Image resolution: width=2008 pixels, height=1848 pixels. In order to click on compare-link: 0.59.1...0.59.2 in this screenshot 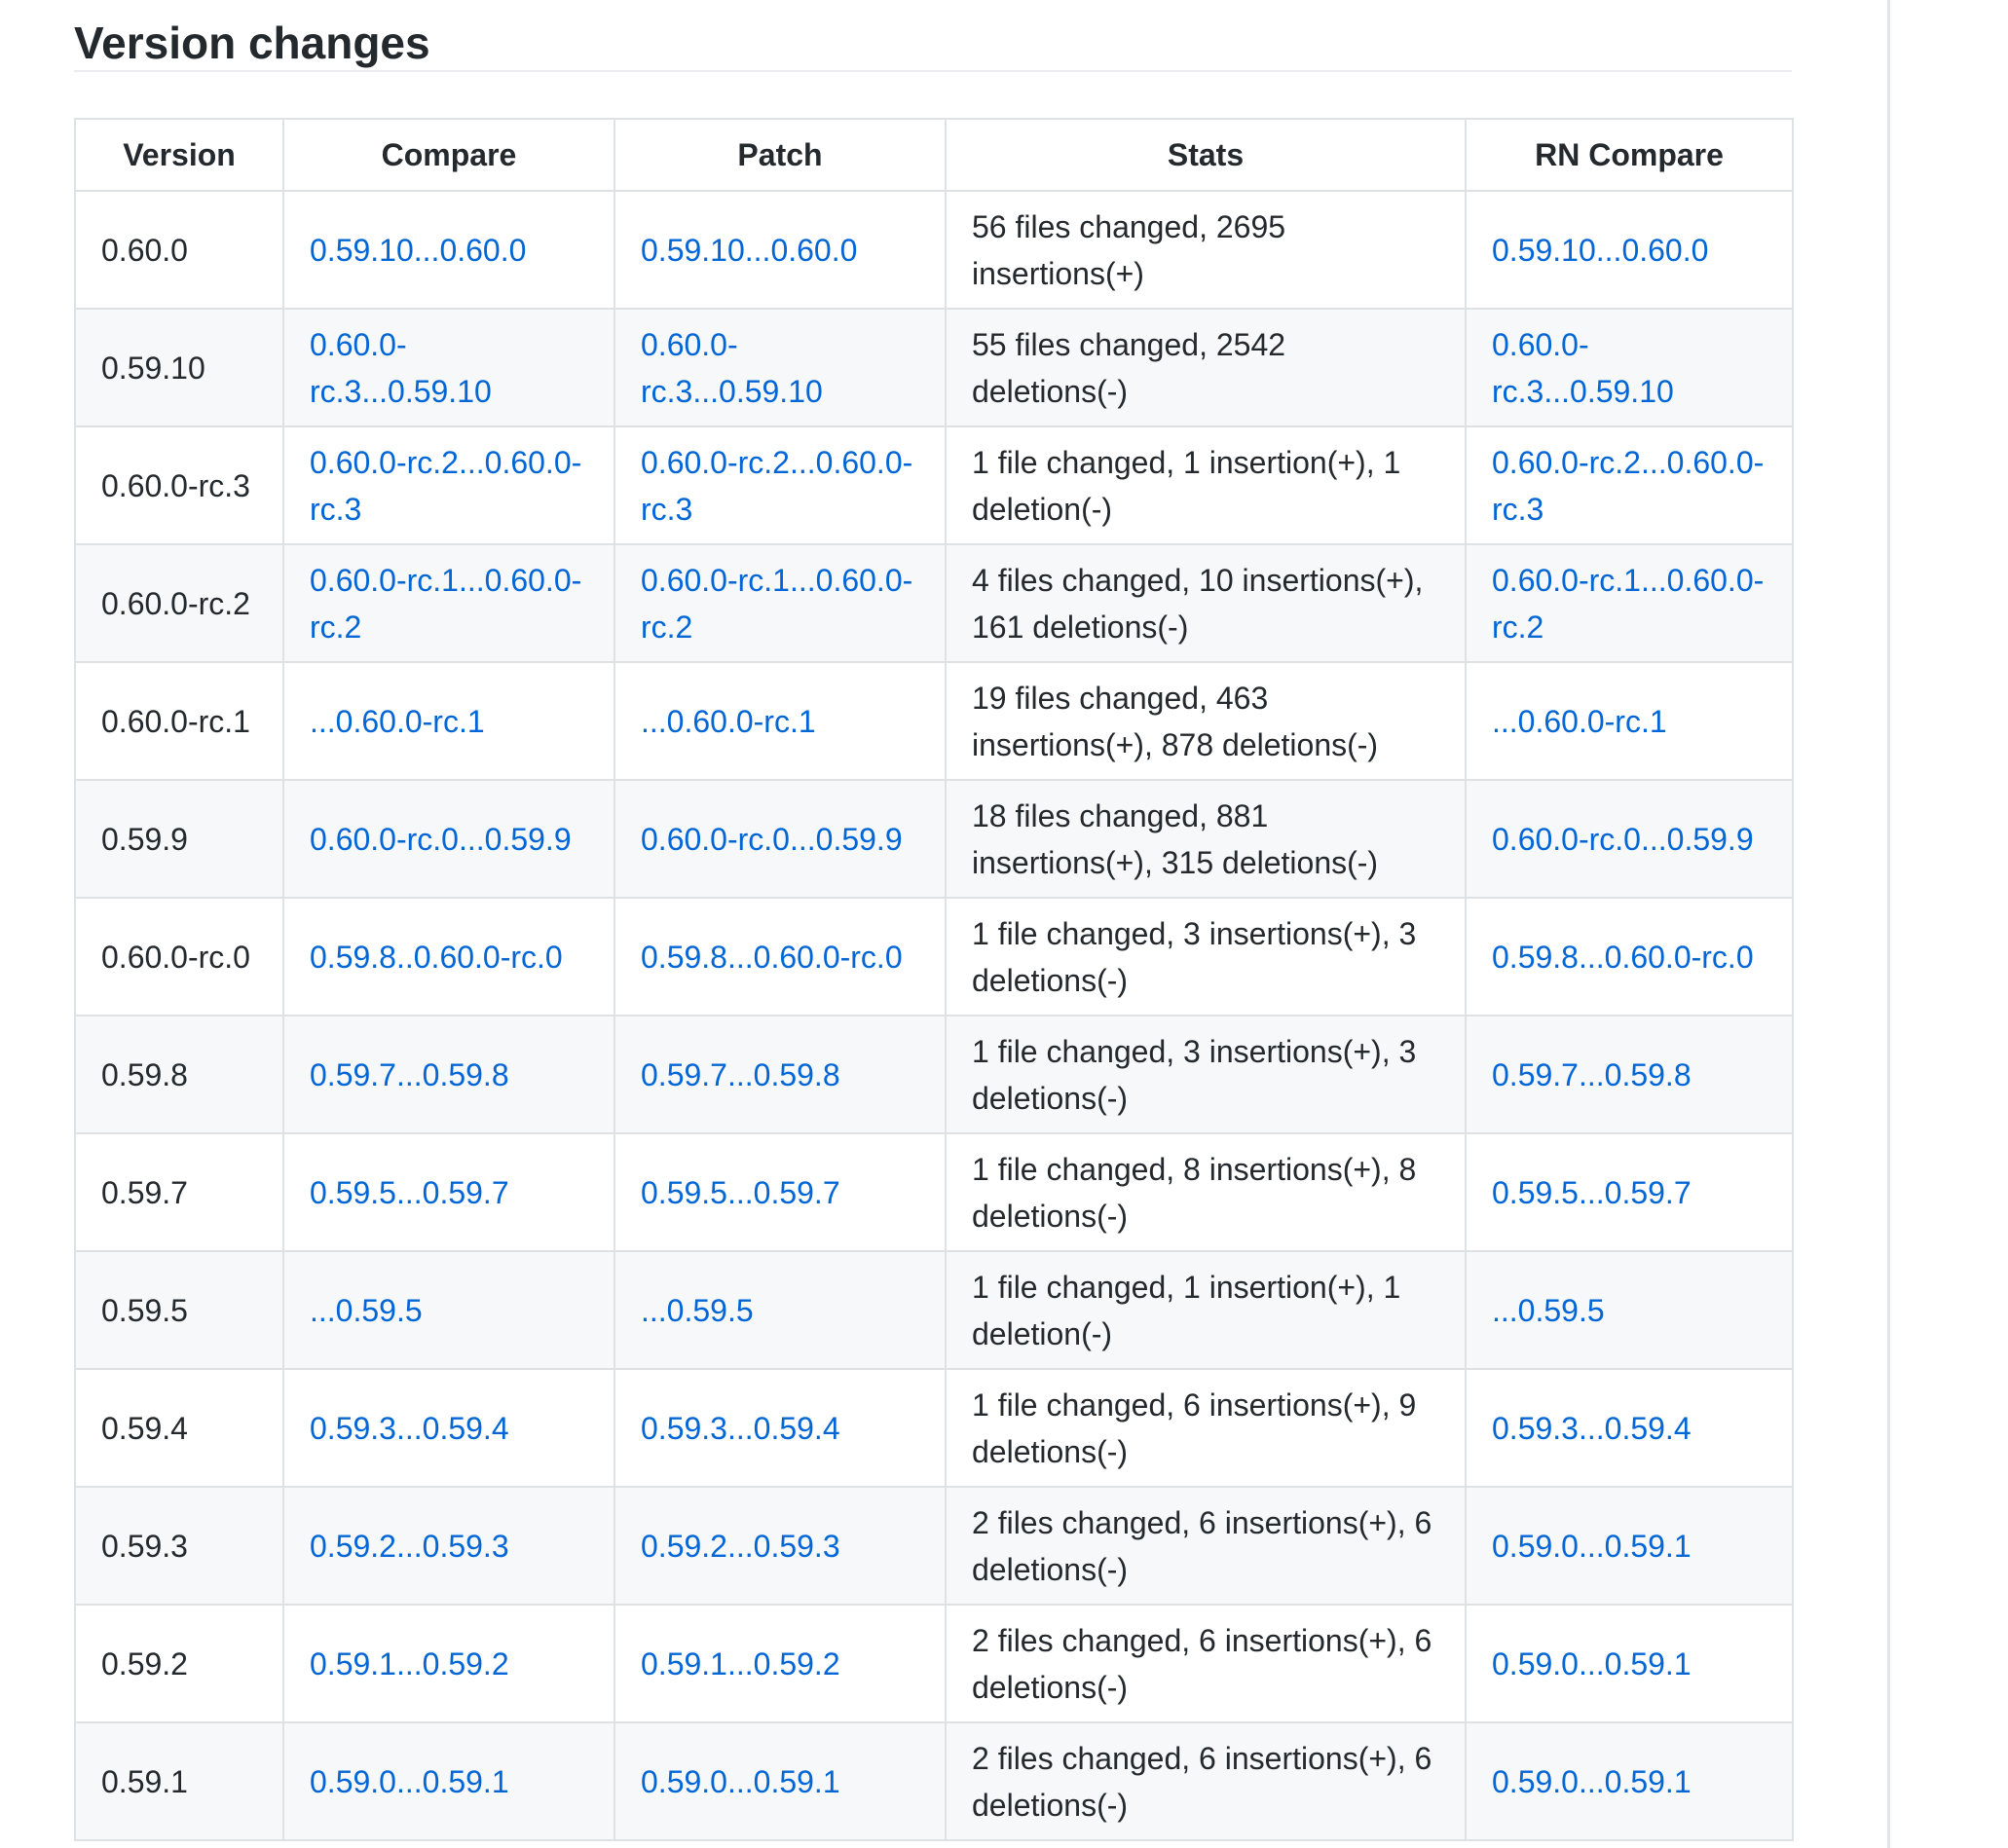, I will do `click(409, 1664)`.